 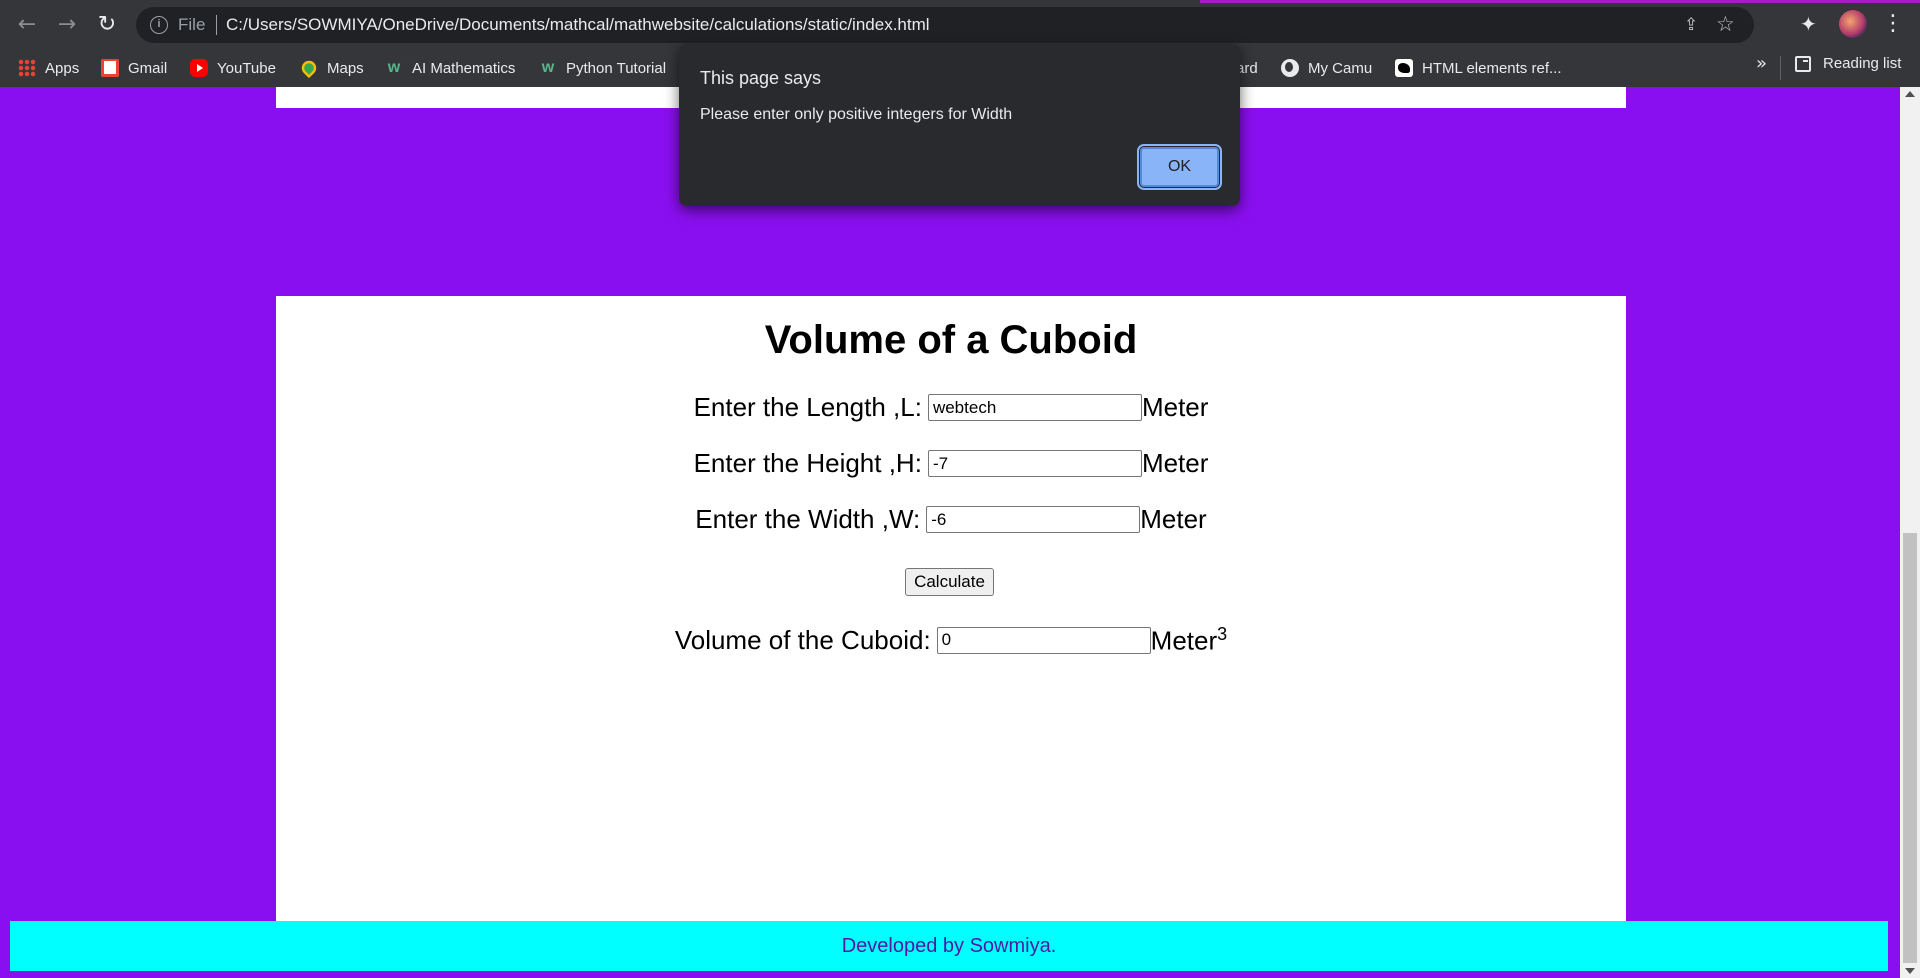 What do you see at coordinates (802, 639) in the screenshot?
I see `result-label: Volume of the Cuboid:` at bounding box center [802, 639].